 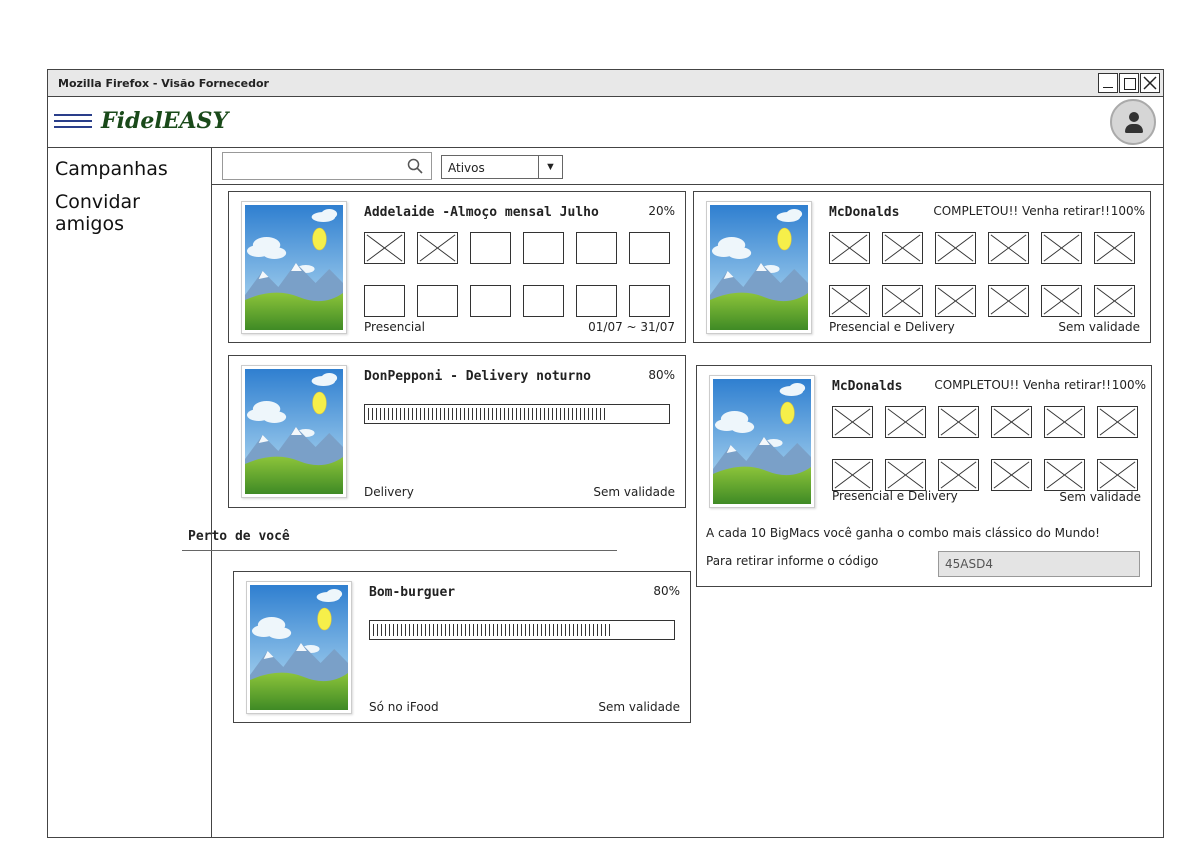 What do you see at coordinates (163, 83) in the screenshot?
I see `window-title: Mozilla Firefox - Visão Fornecedor` at bounding box center [163, 83].